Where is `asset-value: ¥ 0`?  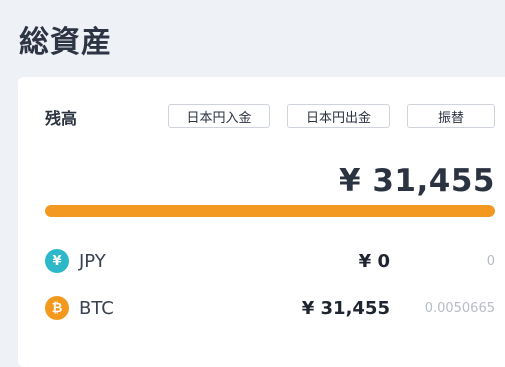
asset-value: ¥ 0 is located at coordinates (374, 261).